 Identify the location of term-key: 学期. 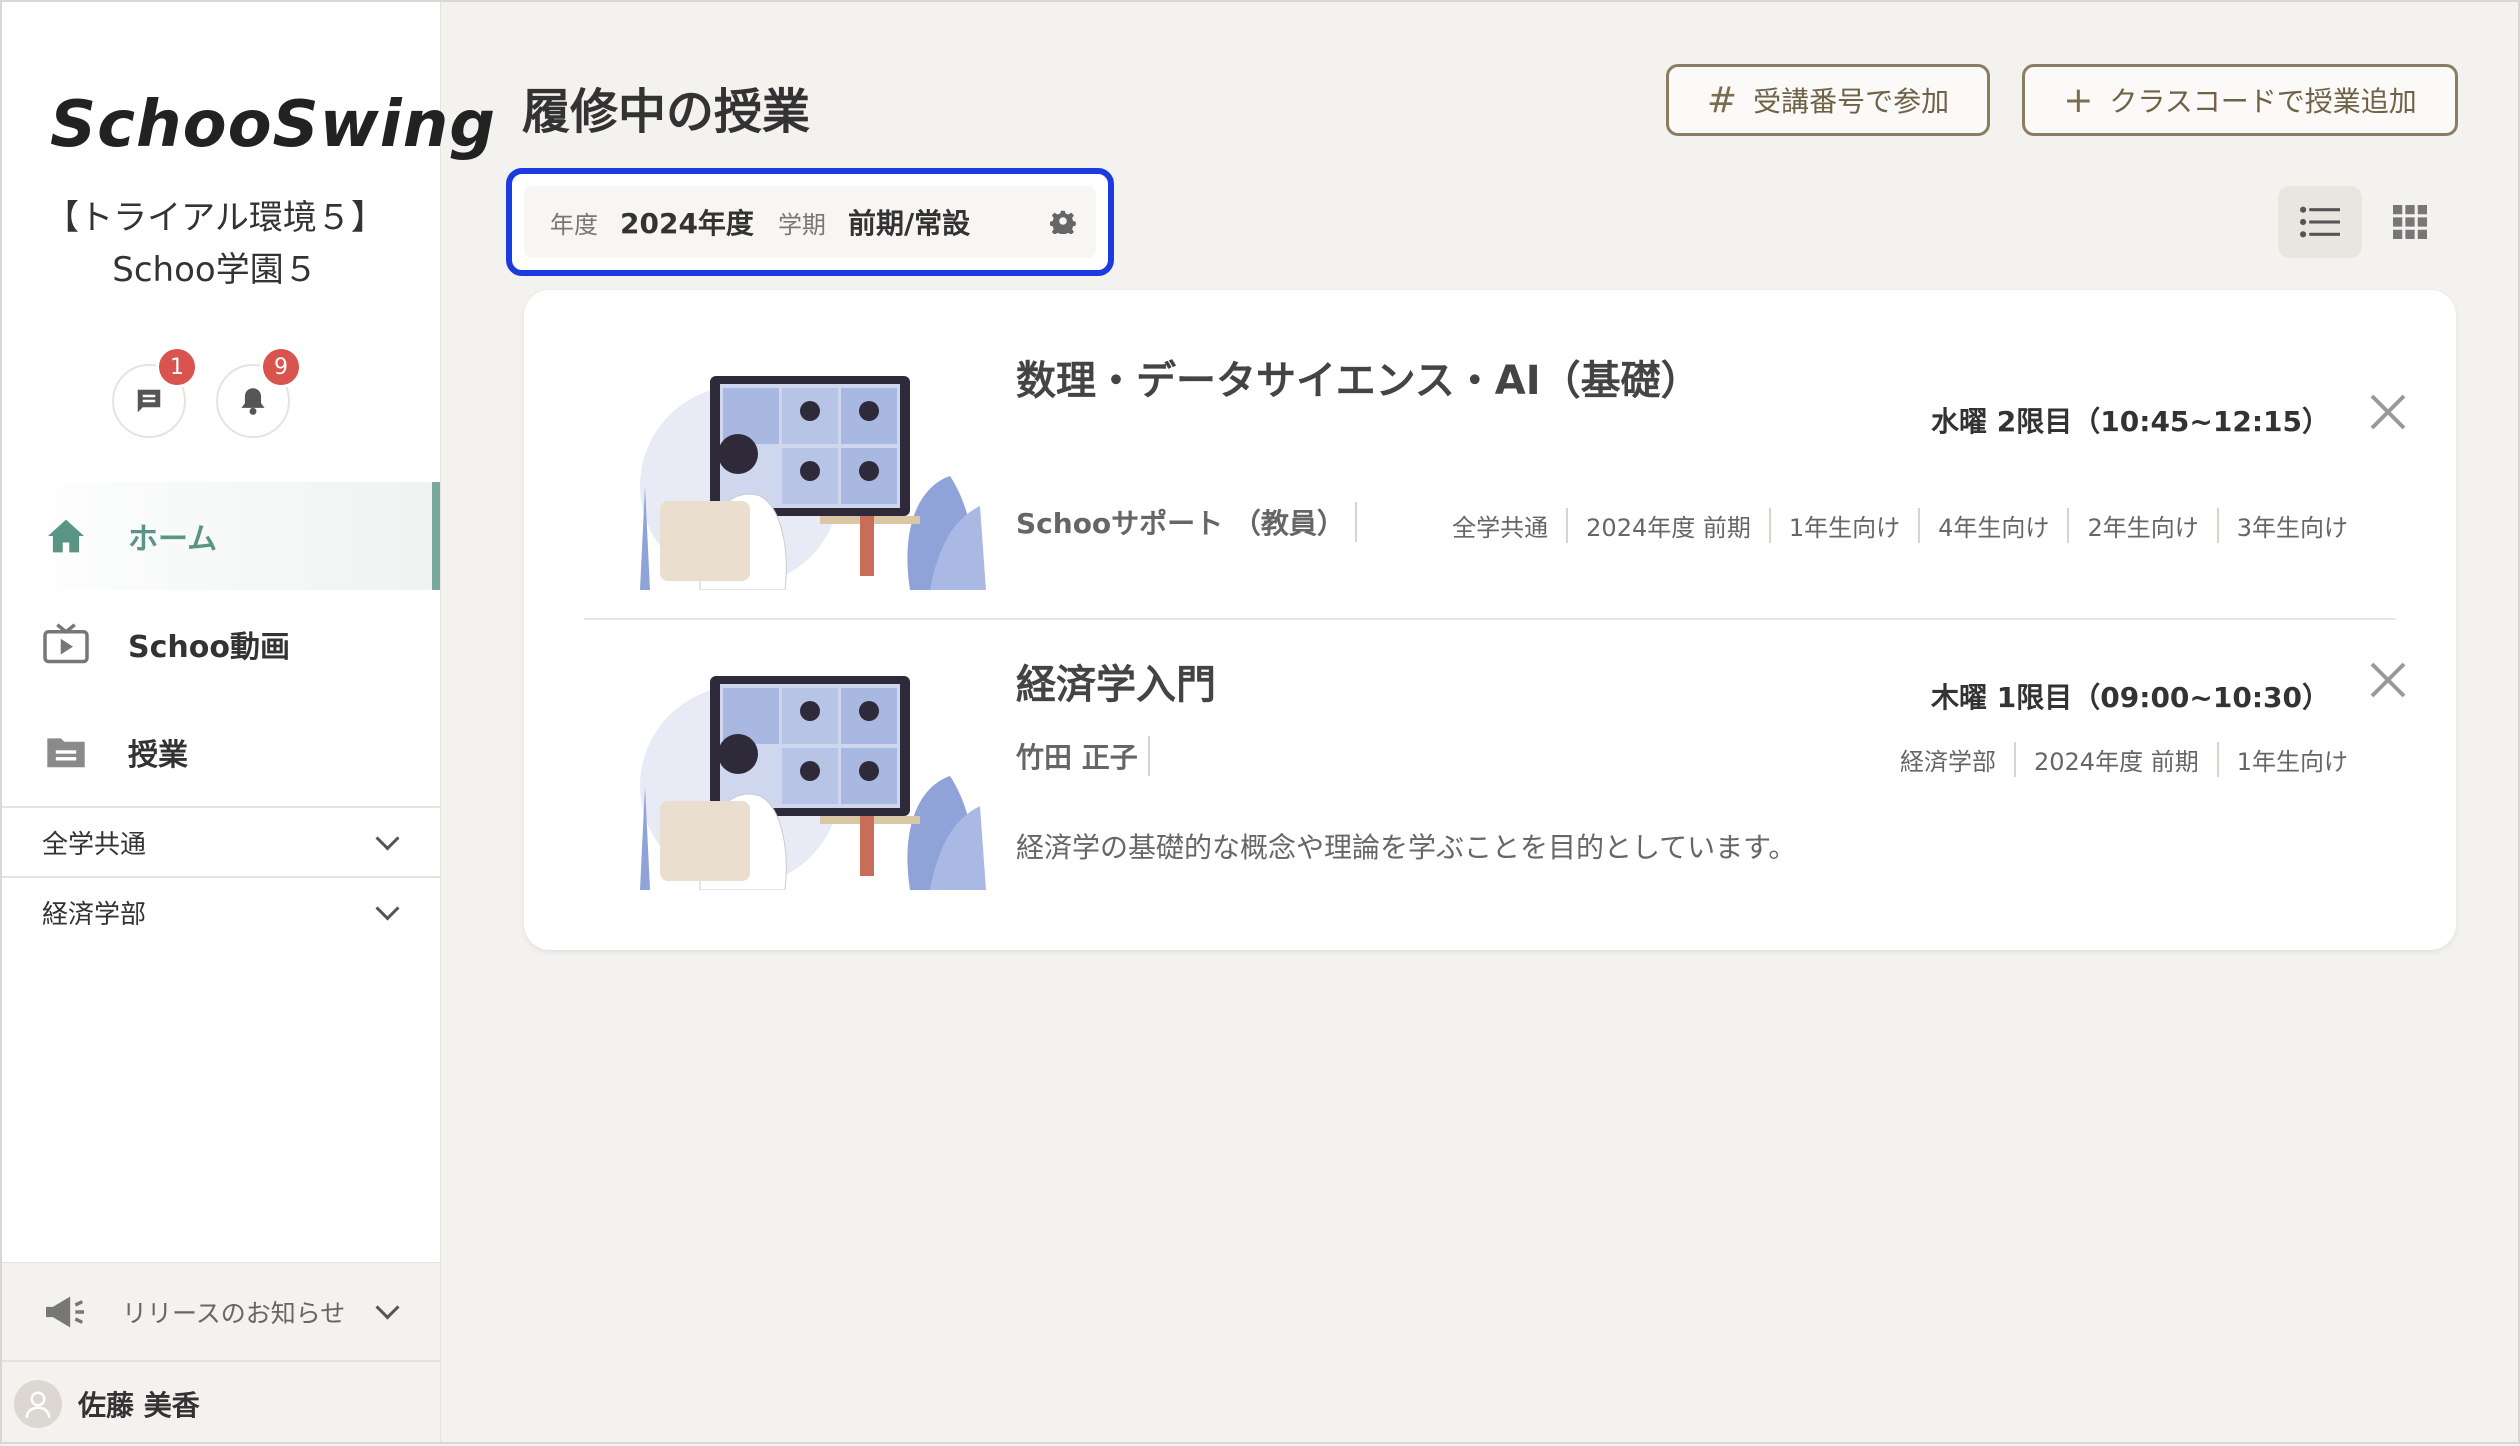
(801, 224).